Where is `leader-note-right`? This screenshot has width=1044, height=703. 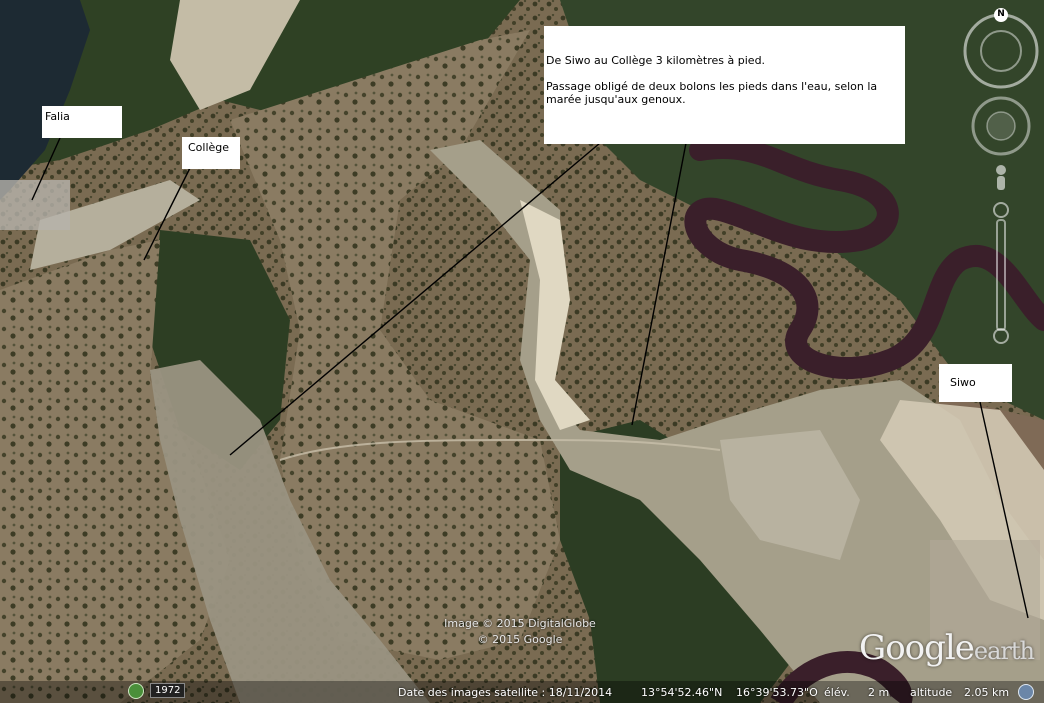 leader-note-right is located at coordinates (659, 284).